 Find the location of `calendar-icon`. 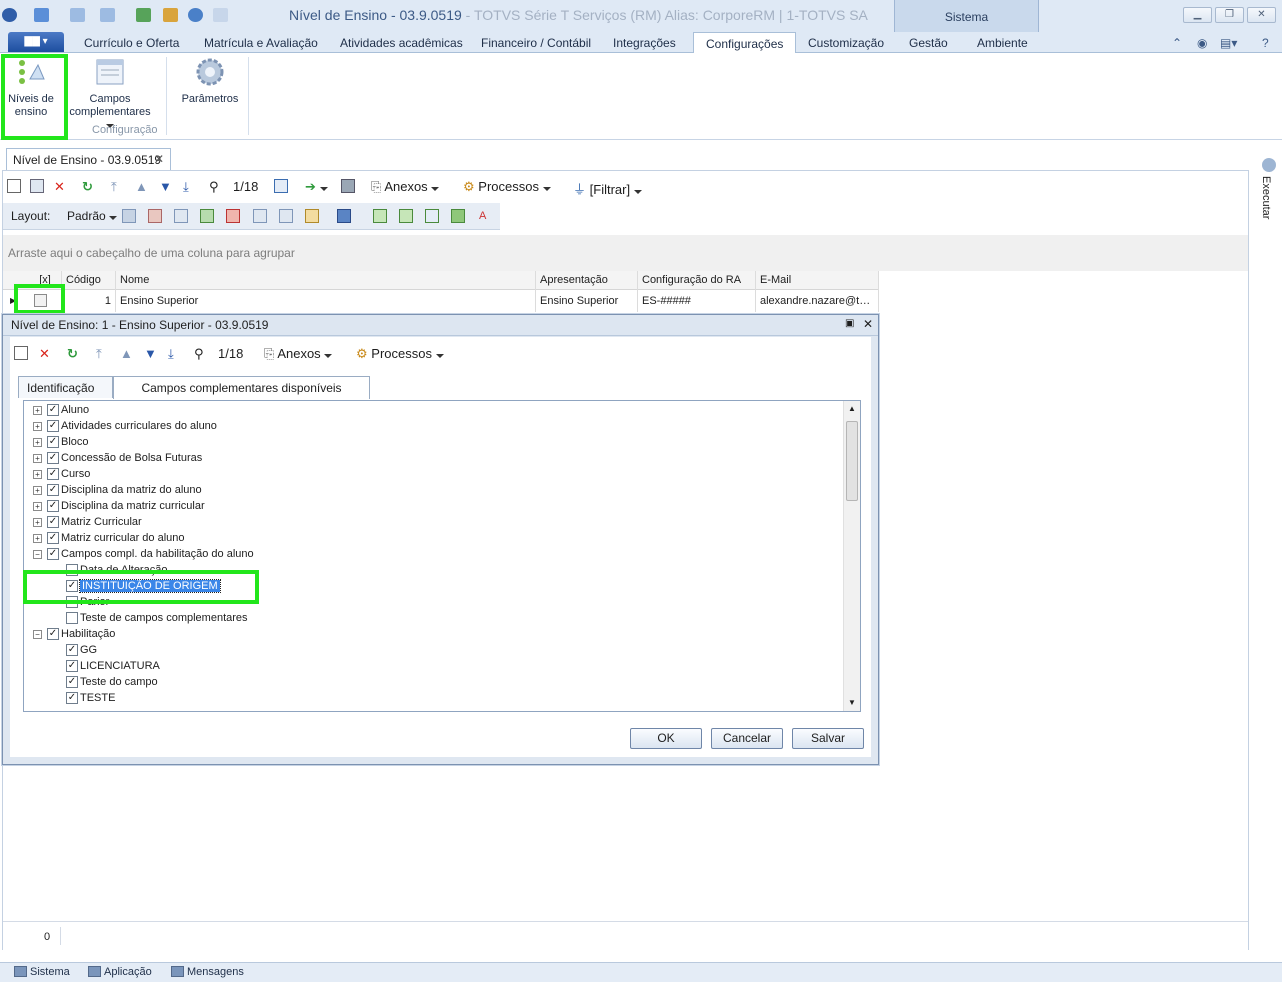

calendar-icon is located at coordinates (281, 186).